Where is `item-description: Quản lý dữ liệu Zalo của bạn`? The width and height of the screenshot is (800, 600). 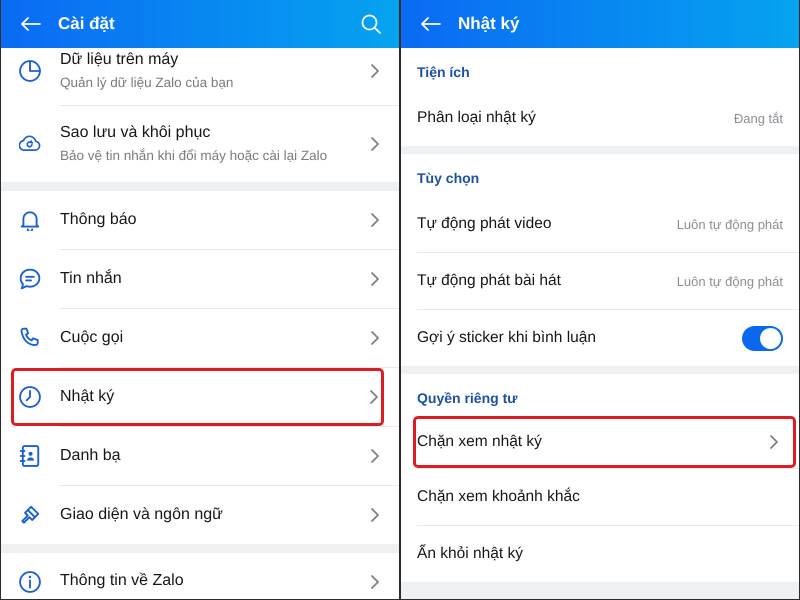
item-description: Quản lý dữ liệu Zalo của bạn is located at coordinates (147, 83).